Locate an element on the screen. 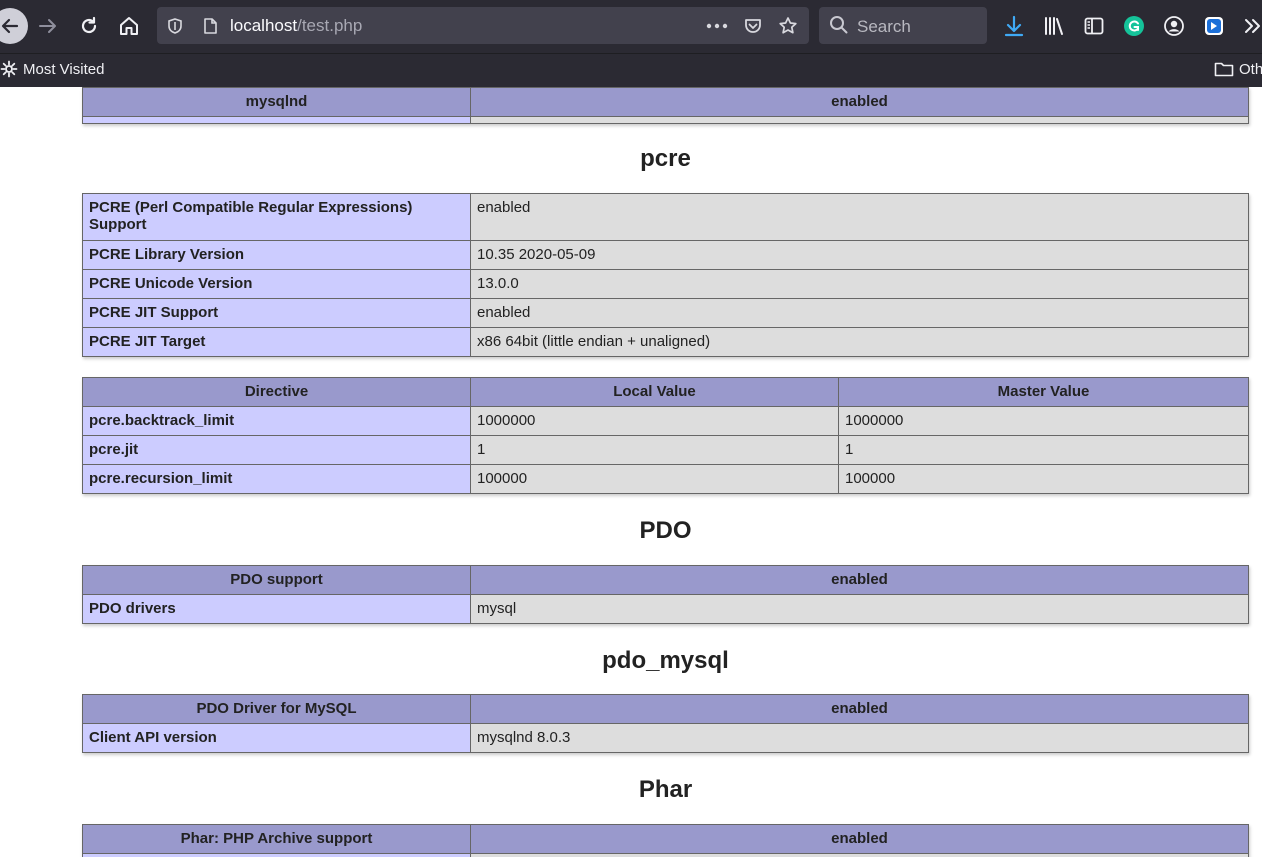  bookmark-star-icon is located at coordinates (788, 26).